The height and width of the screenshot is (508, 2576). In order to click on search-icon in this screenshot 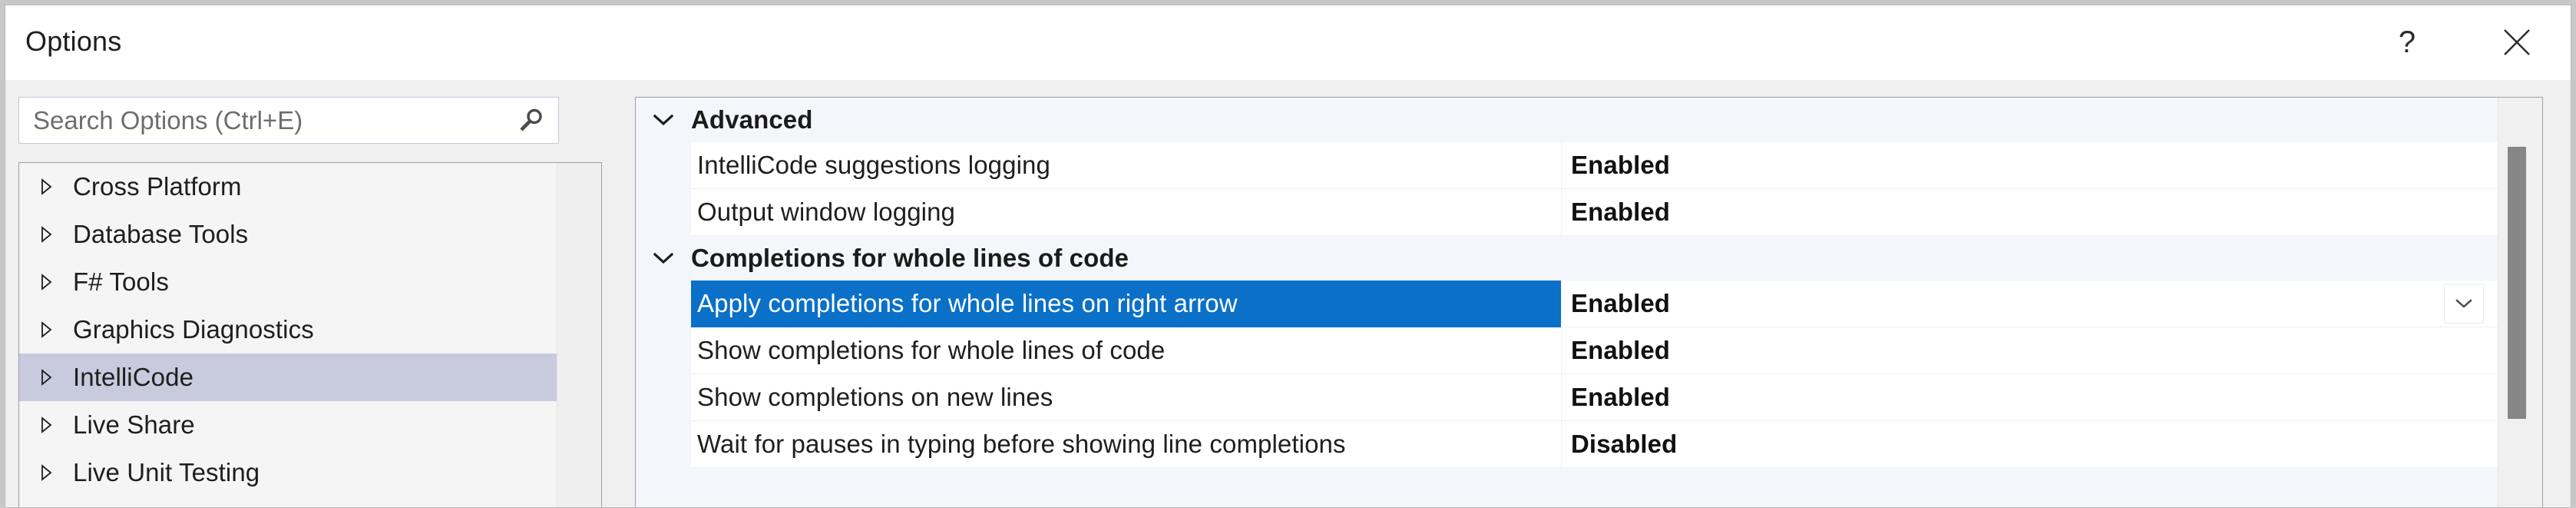, I will do `click(531, 119)`.